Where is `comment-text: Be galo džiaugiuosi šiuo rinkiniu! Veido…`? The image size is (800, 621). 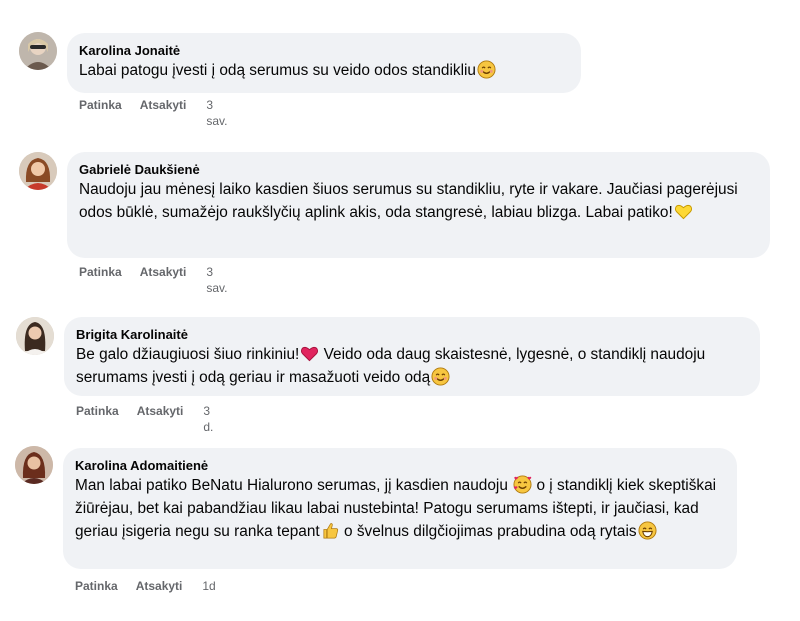
comment-text: Be galo džiaugiuosi šiuo rinkiniu! Veido… is located at coordinates (391, 365).